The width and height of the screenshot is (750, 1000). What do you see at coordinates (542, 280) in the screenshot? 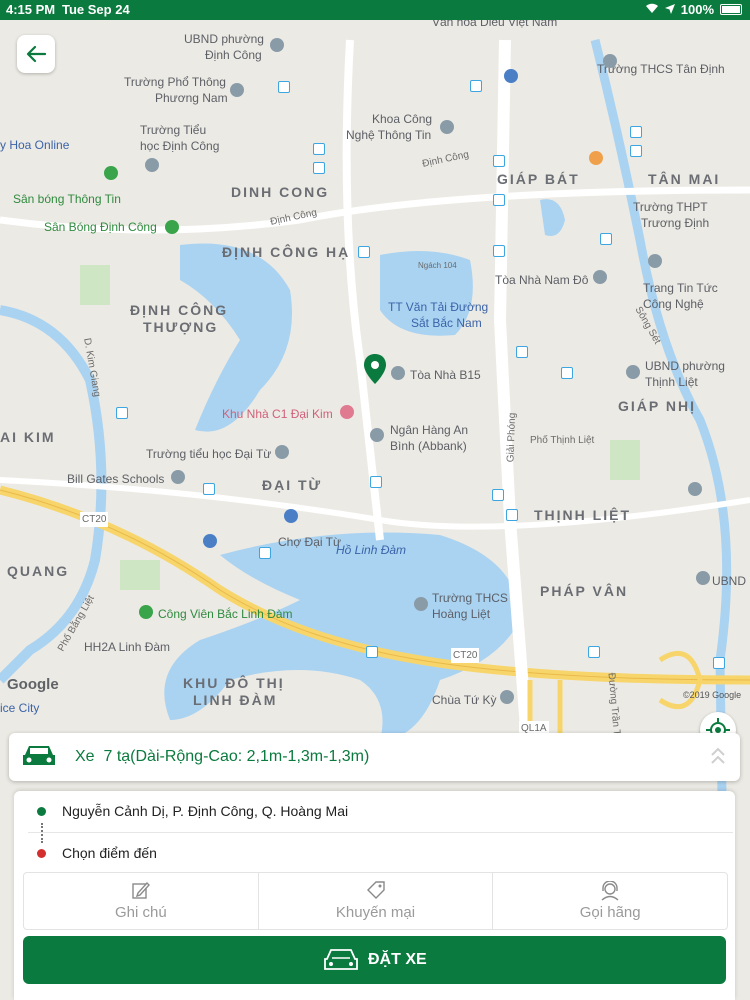
I see `place-label: Tòa Nhà Nam Đô` at bounding box center [542, 280].